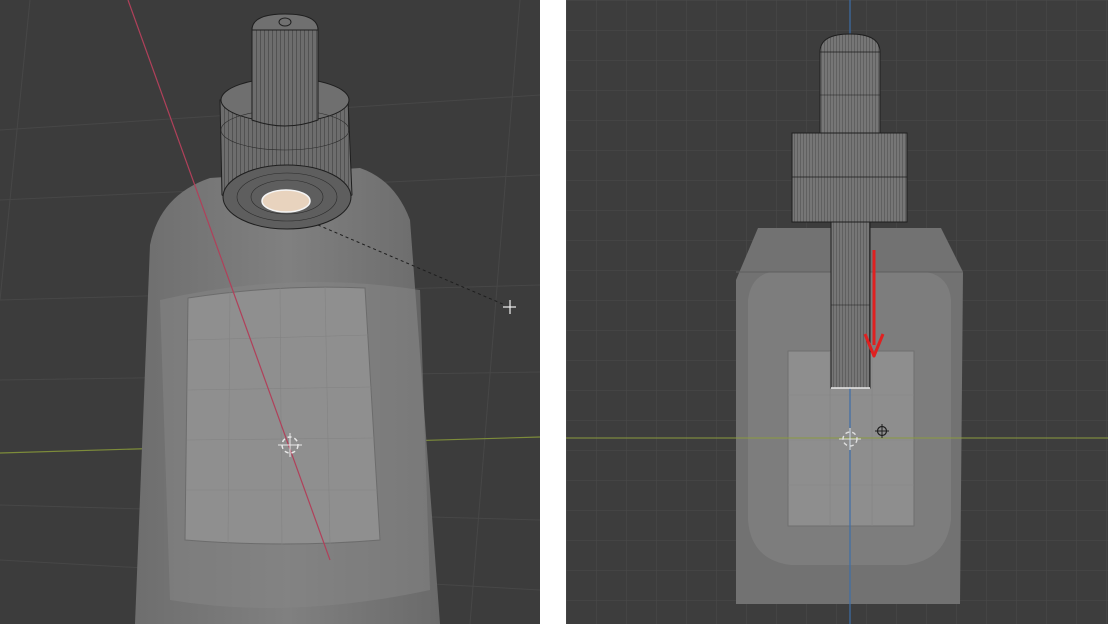 This screenshot has height=624, width=1108. What do you see at coordinates (282, 415) in the screenshot?
I see `label-panel` at bounding box center [282, 415].